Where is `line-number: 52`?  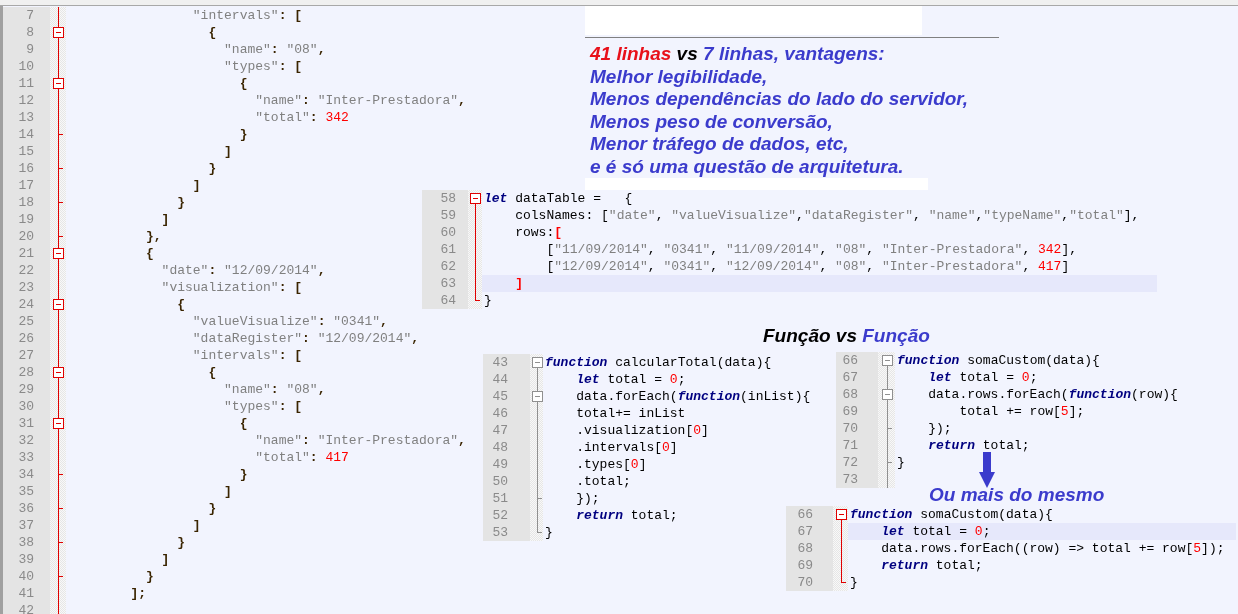
line-number: 52 is located at coordinates (506, 515).